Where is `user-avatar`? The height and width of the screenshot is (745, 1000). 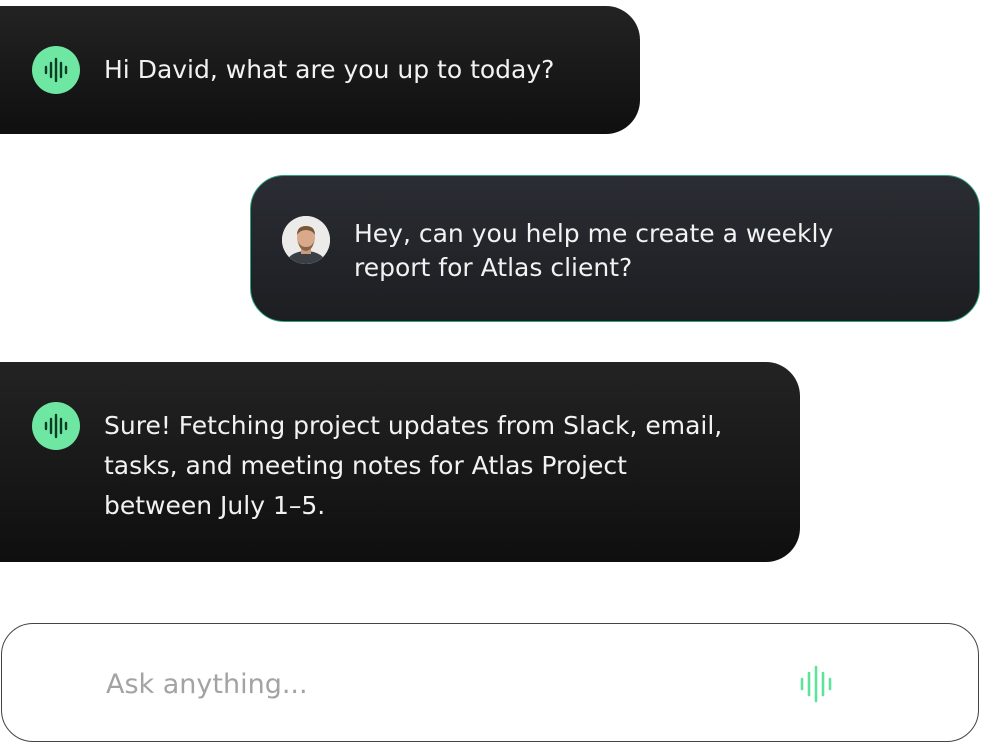
user-avatar is located at coordinates (306, 240).